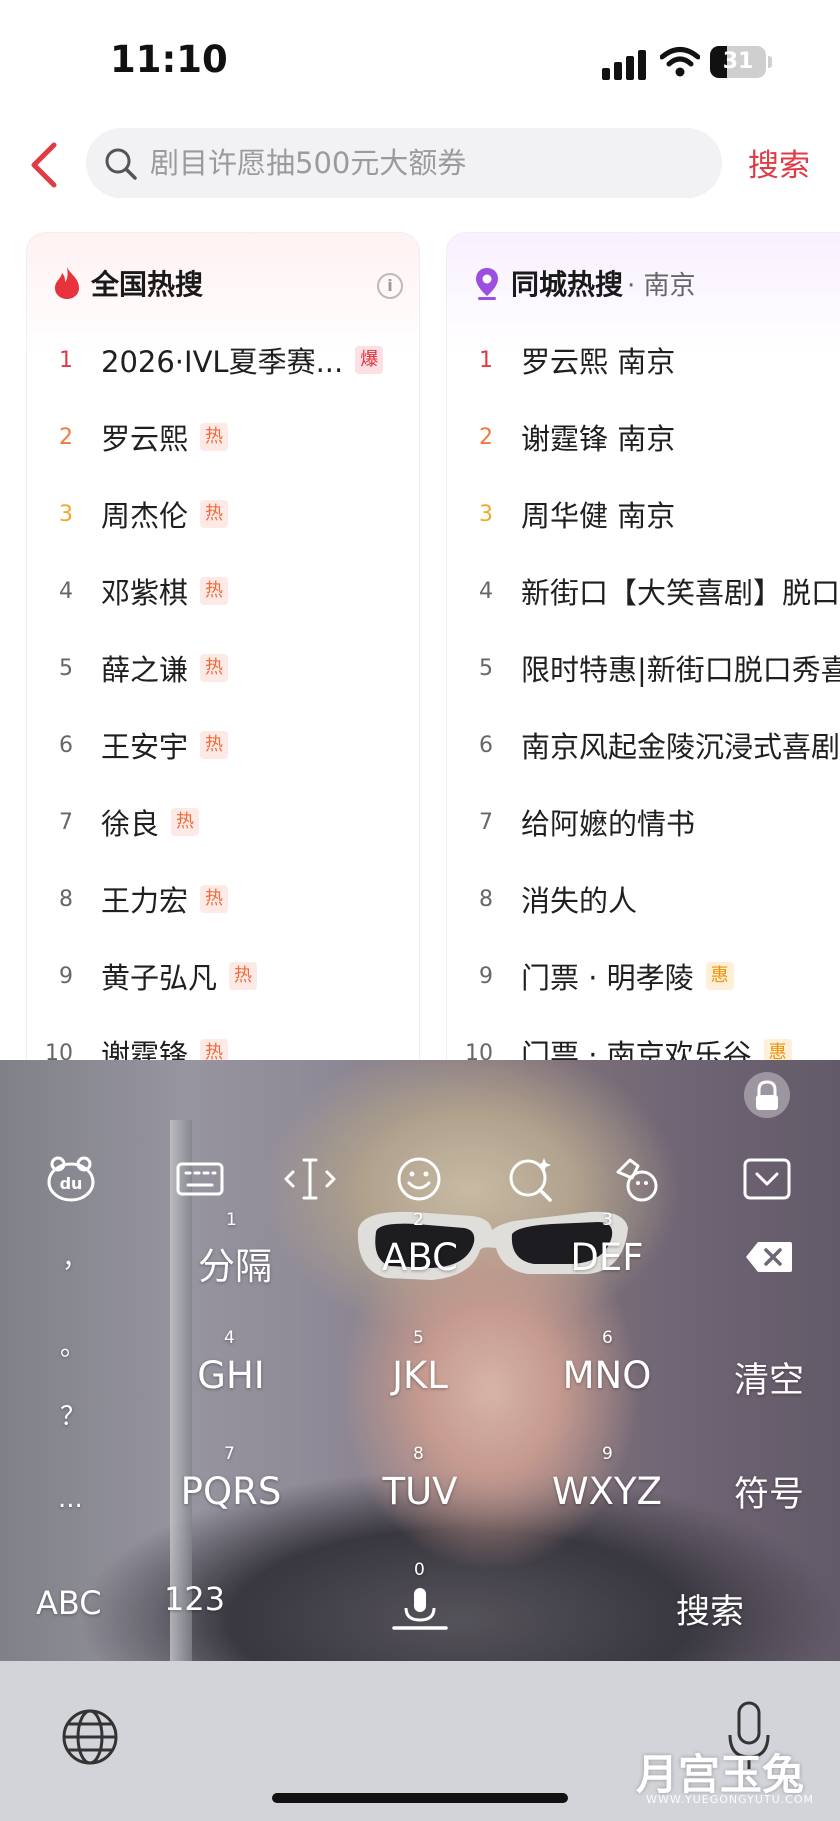 The width and height of the screenshot is (840, 1821). Describe the element at coordinates (625, 65) in the screenshot. I see `cellular-signal-icon` at that location.